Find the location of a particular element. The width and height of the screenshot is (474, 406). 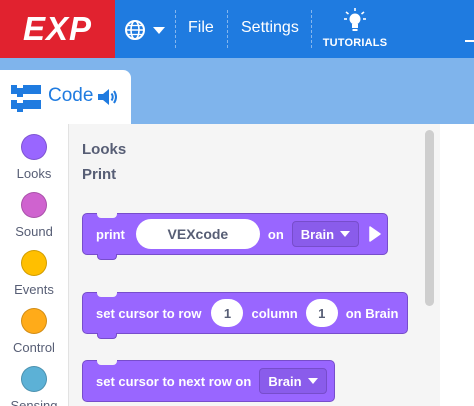

globe-icon is located at coordinates (135, 30).